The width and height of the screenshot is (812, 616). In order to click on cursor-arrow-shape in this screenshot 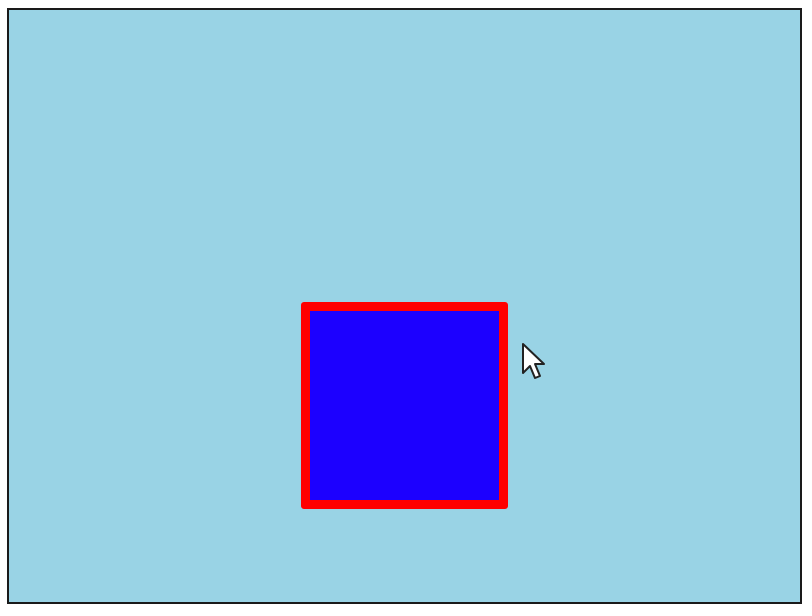, I will do `click(533, 361)`.